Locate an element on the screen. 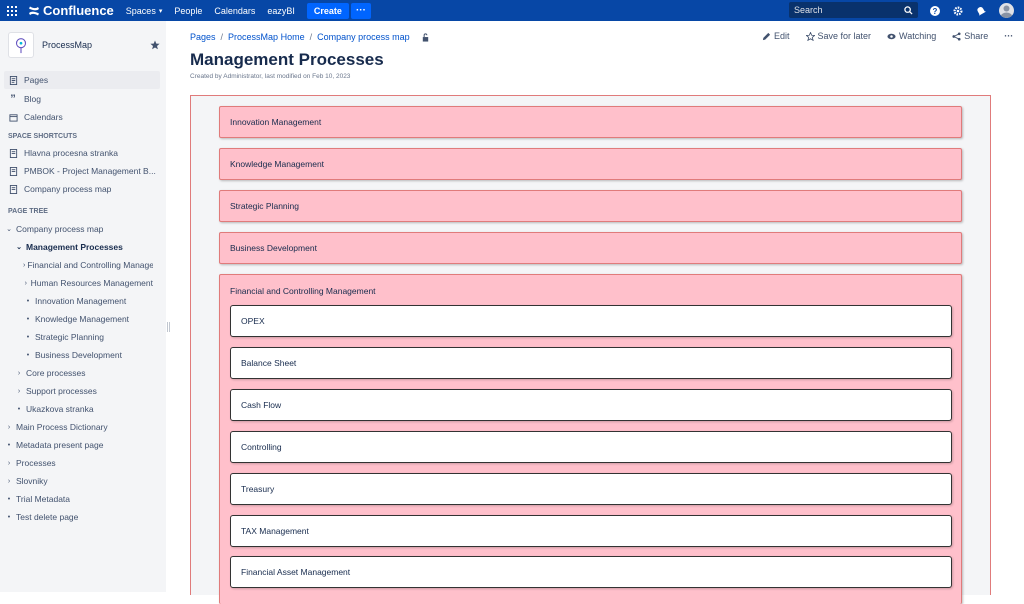  create-button: Create is located at coordinates (327, 10).